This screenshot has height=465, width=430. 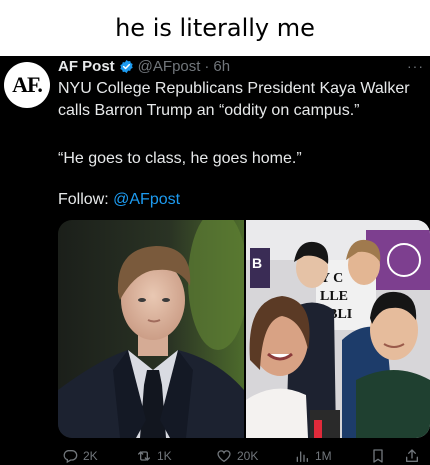 What do you see at coordinates (221, 66) in the screenshot?
I see `tweet-timestamp: 6h` at bounding box center [221, 66].